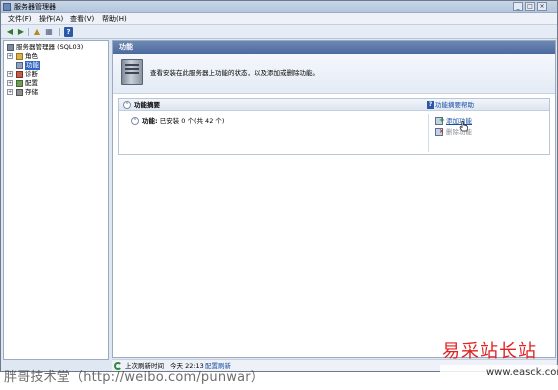 This screenshot has width=558, height=390. Describe the element at coordinates (31, 56) in the screenshot. I see `tree-item-label: 角色` at that location.